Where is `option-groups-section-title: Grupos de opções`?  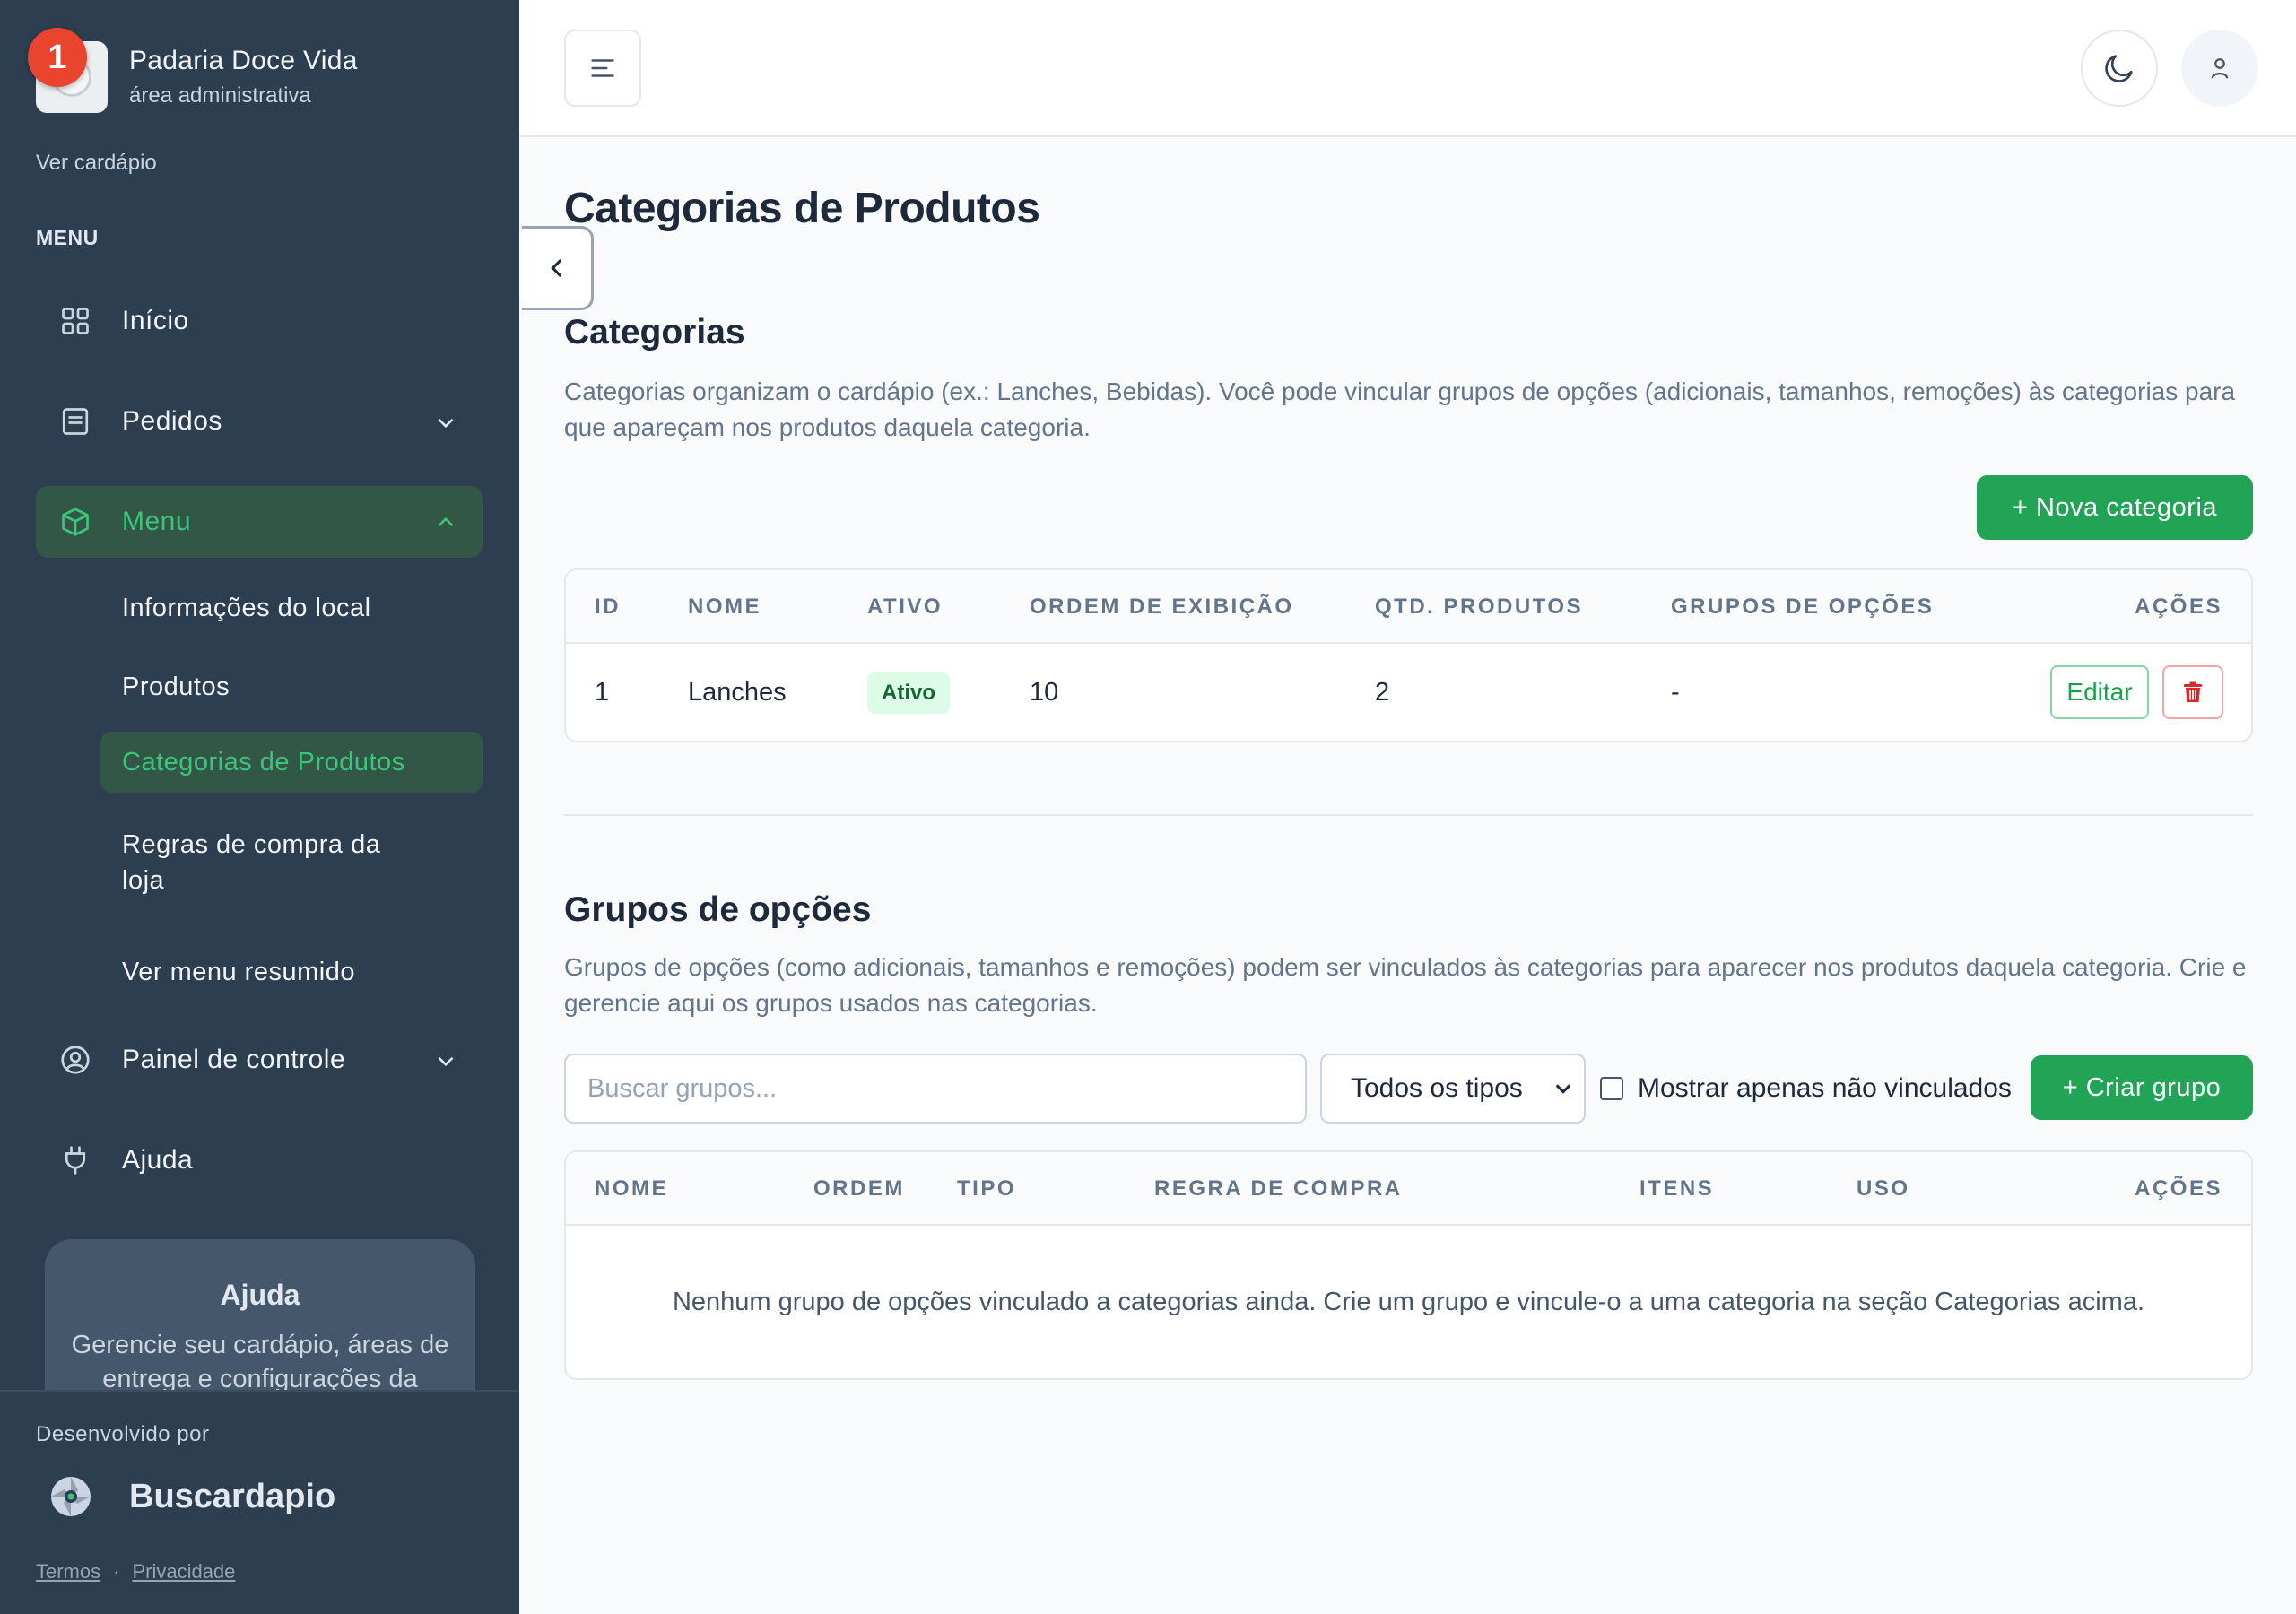
option-groups-section-title: Grupos de opções is located at coordinates (718, 909).